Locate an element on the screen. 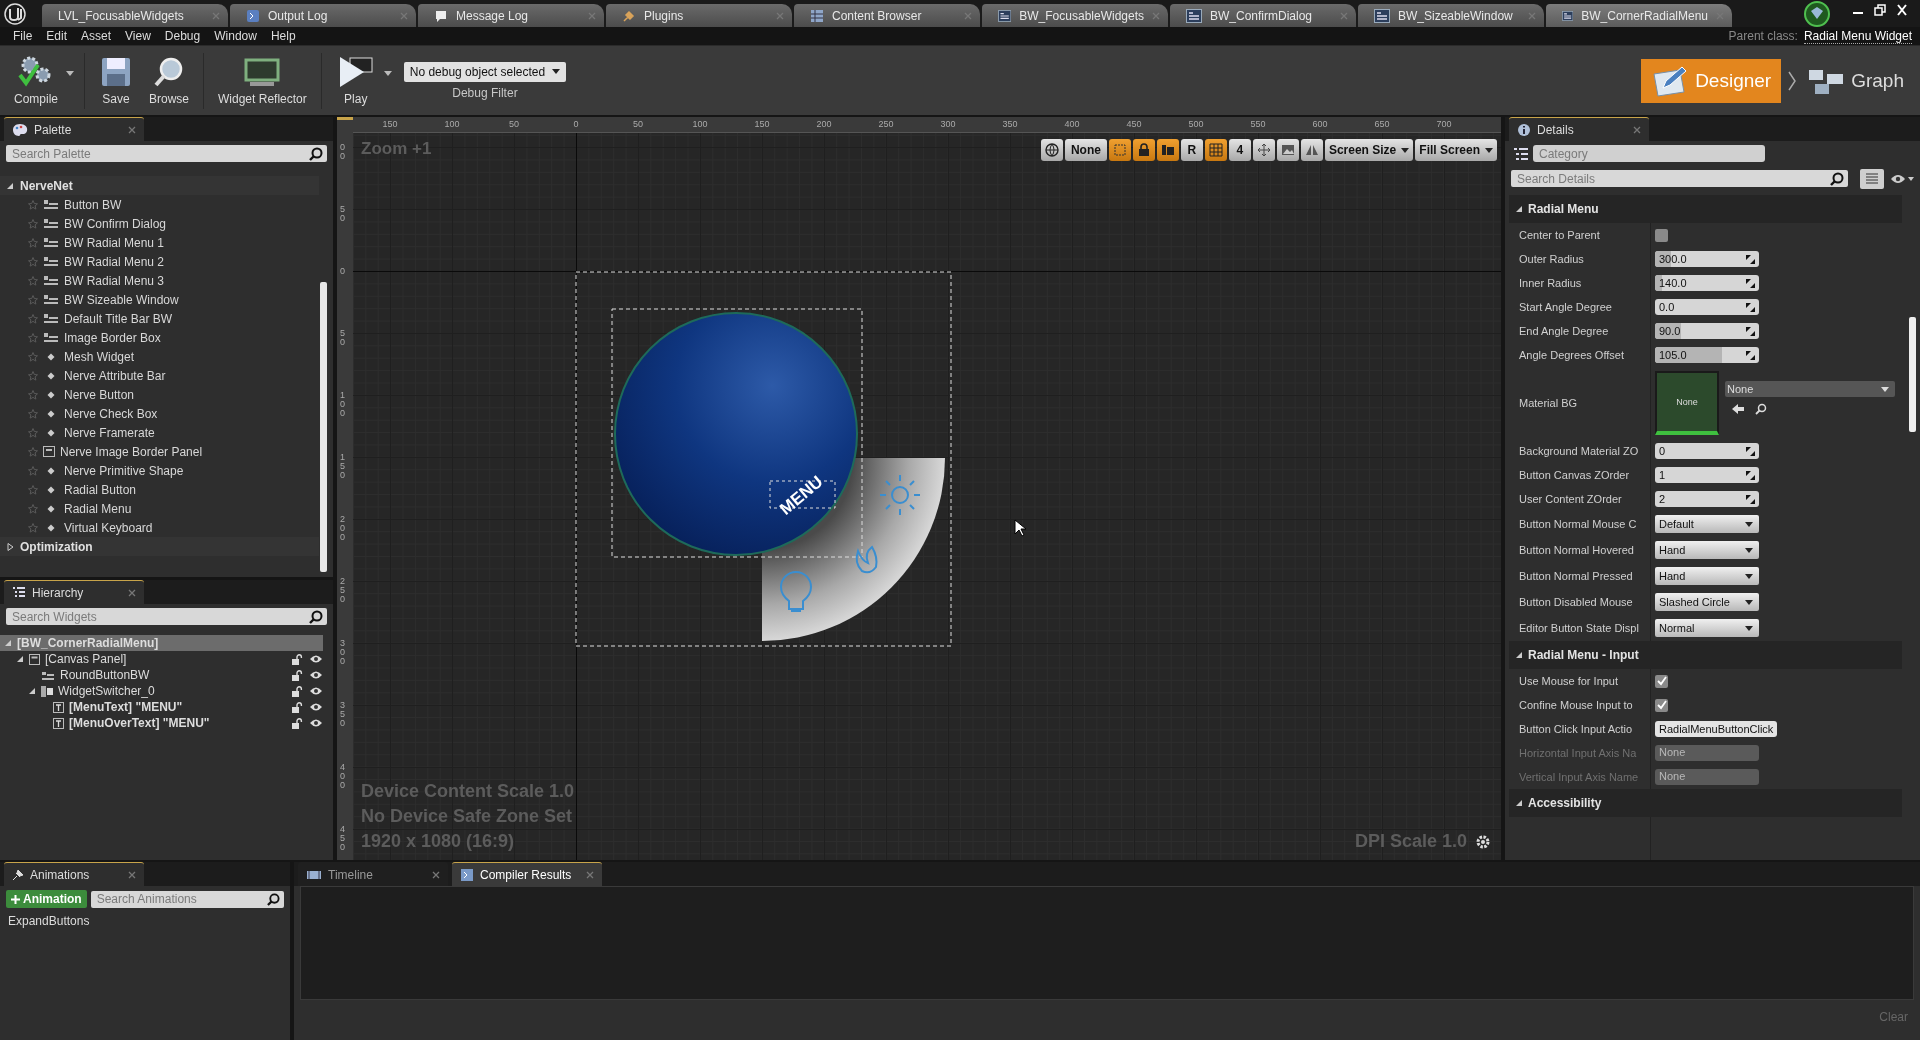 The image size is (1920, 1040). search-field: Search Details is located at coordinates (1679, 178).